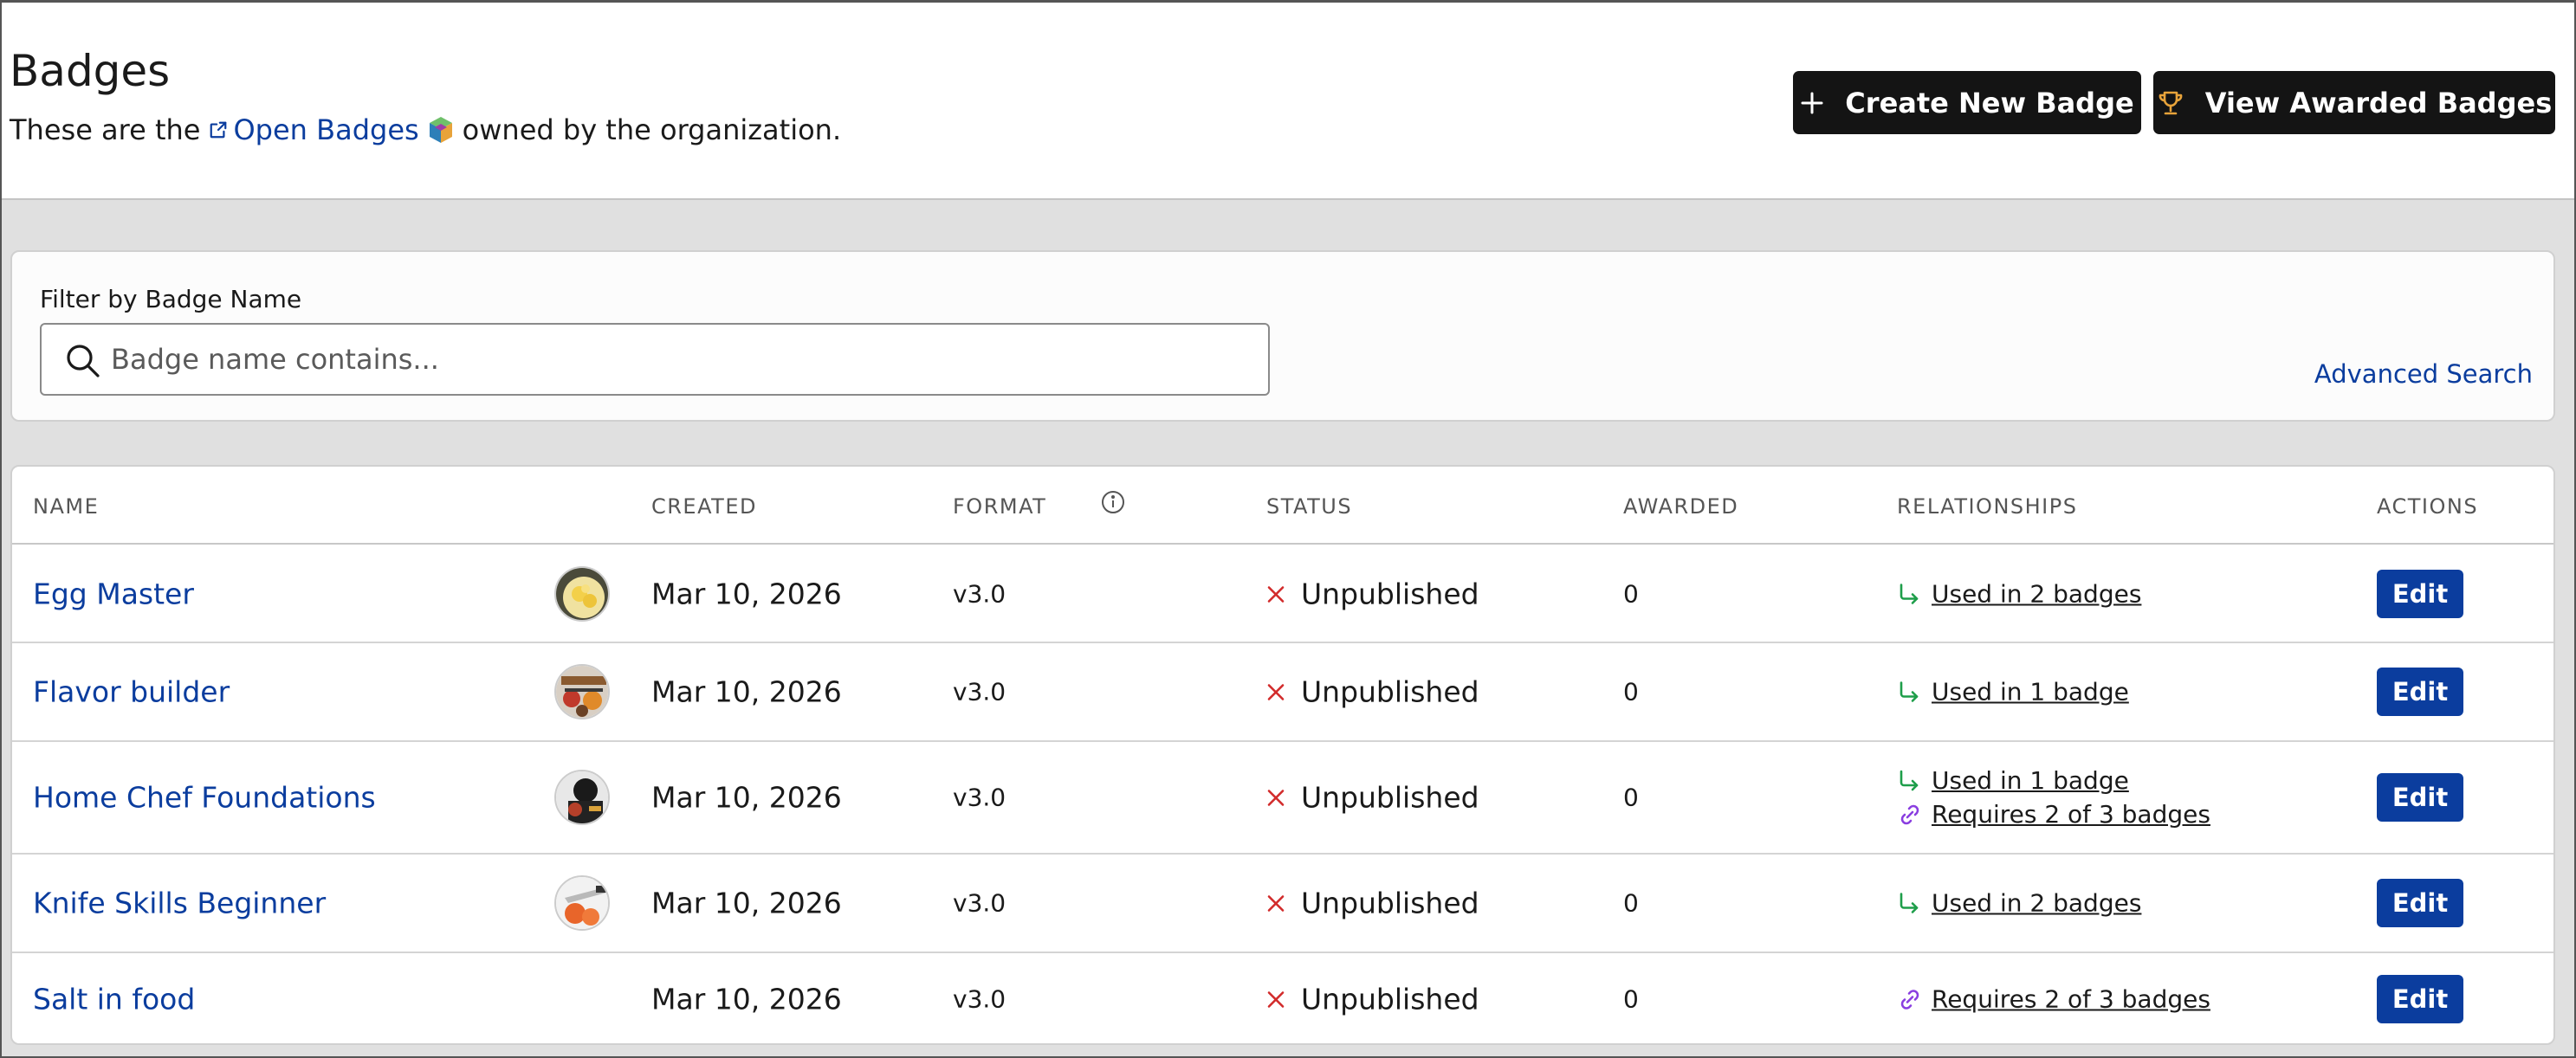 The image size is (2576, 1058). Describe the element at coordinates (582, 797) in the screenshot. I see `chef-image` at that location.